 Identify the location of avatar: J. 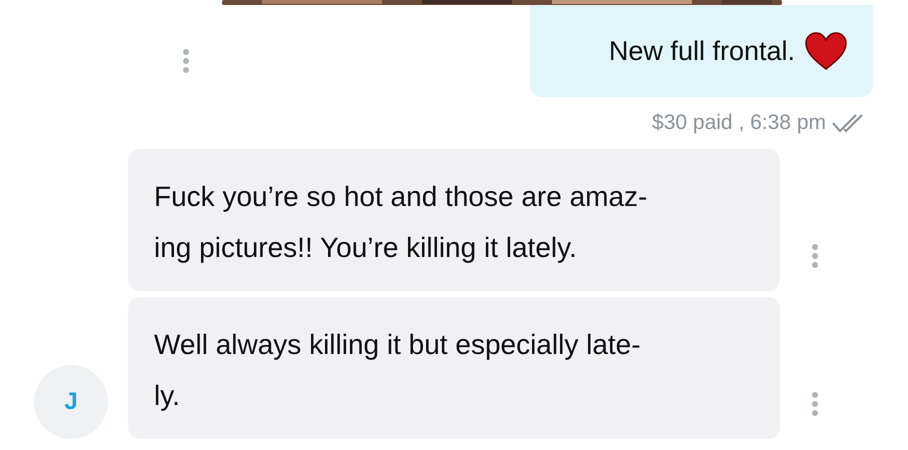
(71, 402).